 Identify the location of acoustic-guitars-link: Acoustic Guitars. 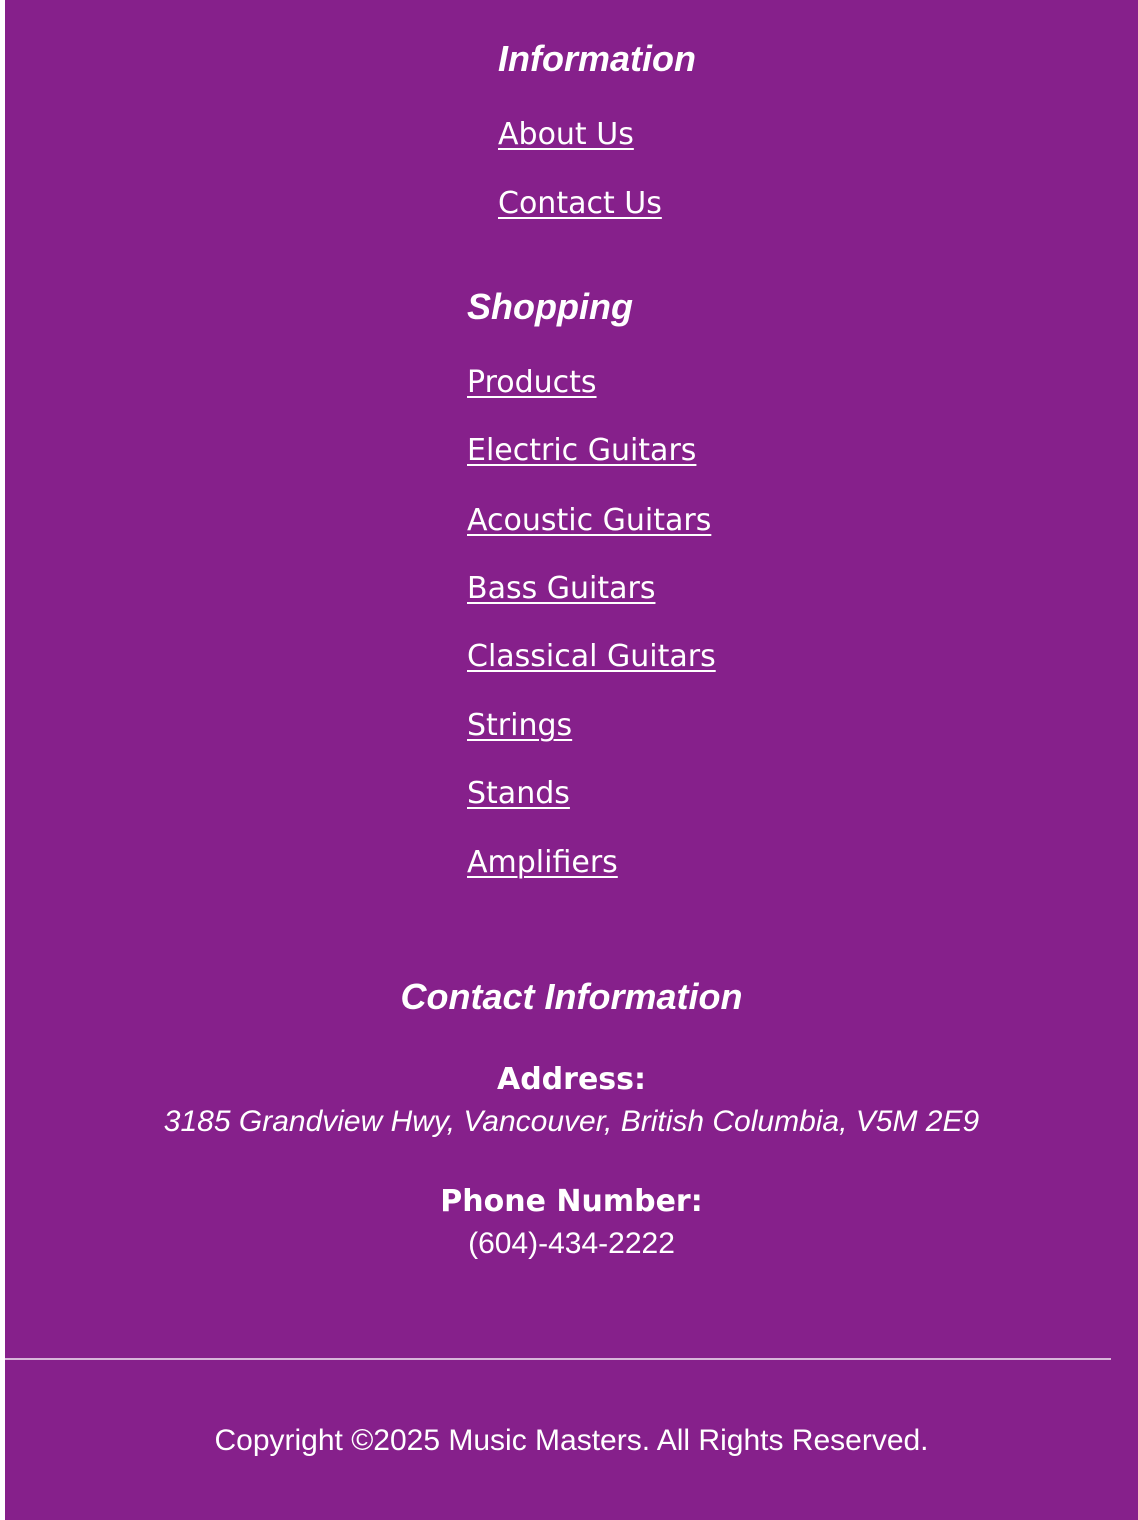
(589, 521).